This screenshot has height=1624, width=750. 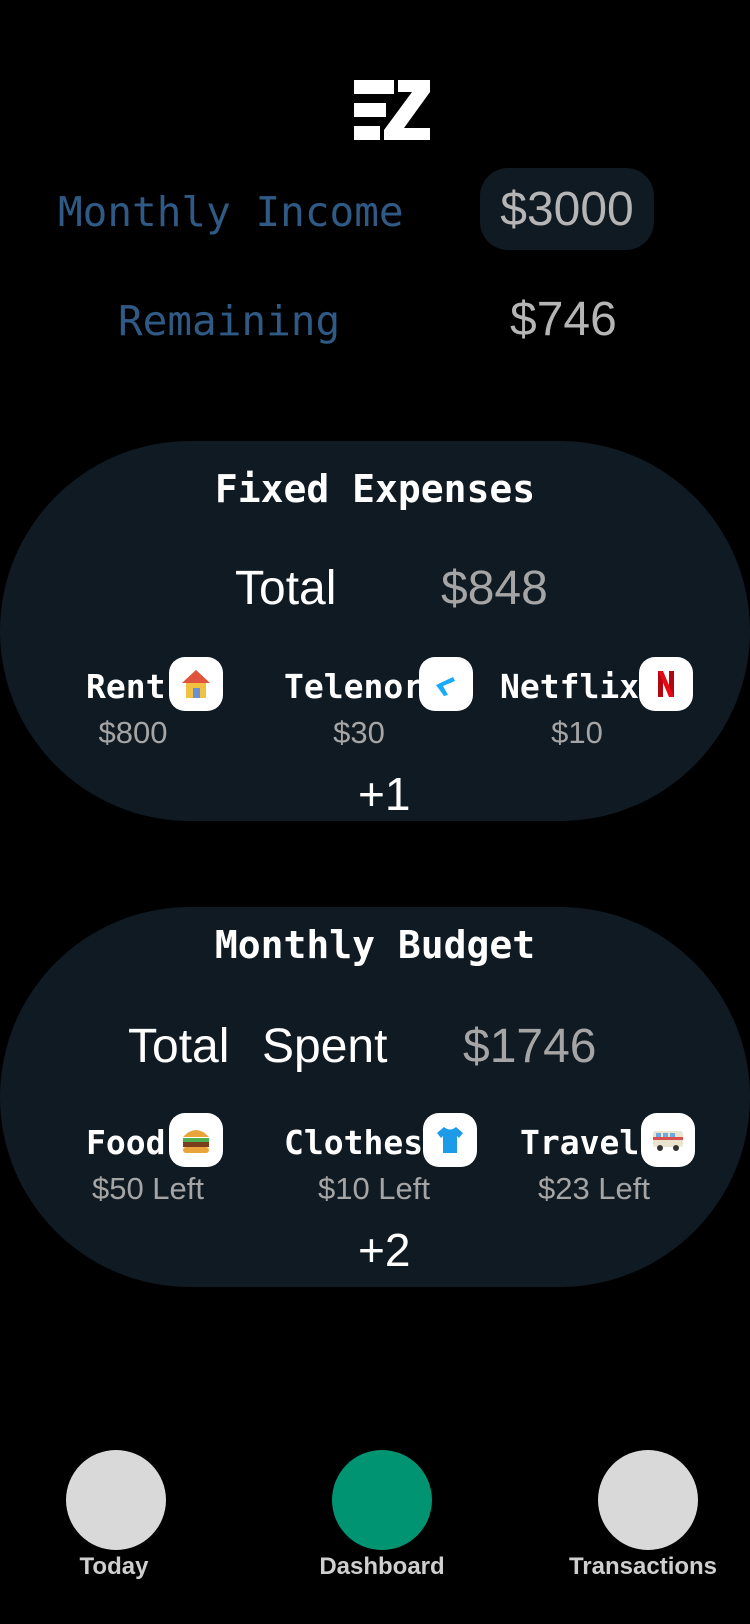 I want to click on travel-value: $23 Left, so click(x=594, y=1188).